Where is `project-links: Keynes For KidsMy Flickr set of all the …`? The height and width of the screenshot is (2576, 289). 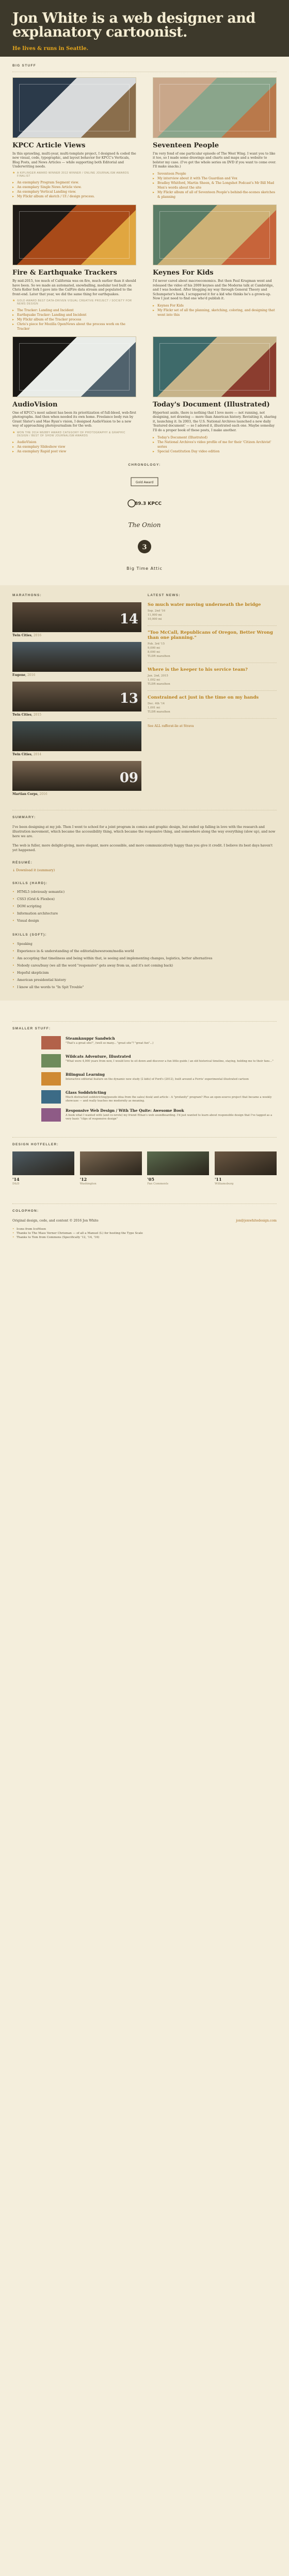
project-links: Keynes For KidsMy Flickr set of all the … is located at coordinates (215, 310).